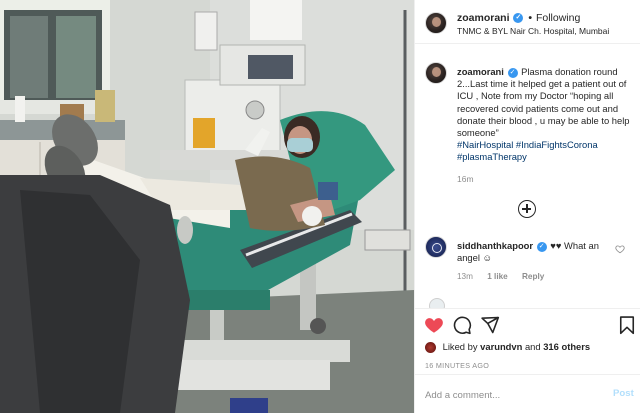  What do you see at coordinates (623, 393) in the screenshot?
I see `post-comment-button: Post` at bounding box center [623, 393].